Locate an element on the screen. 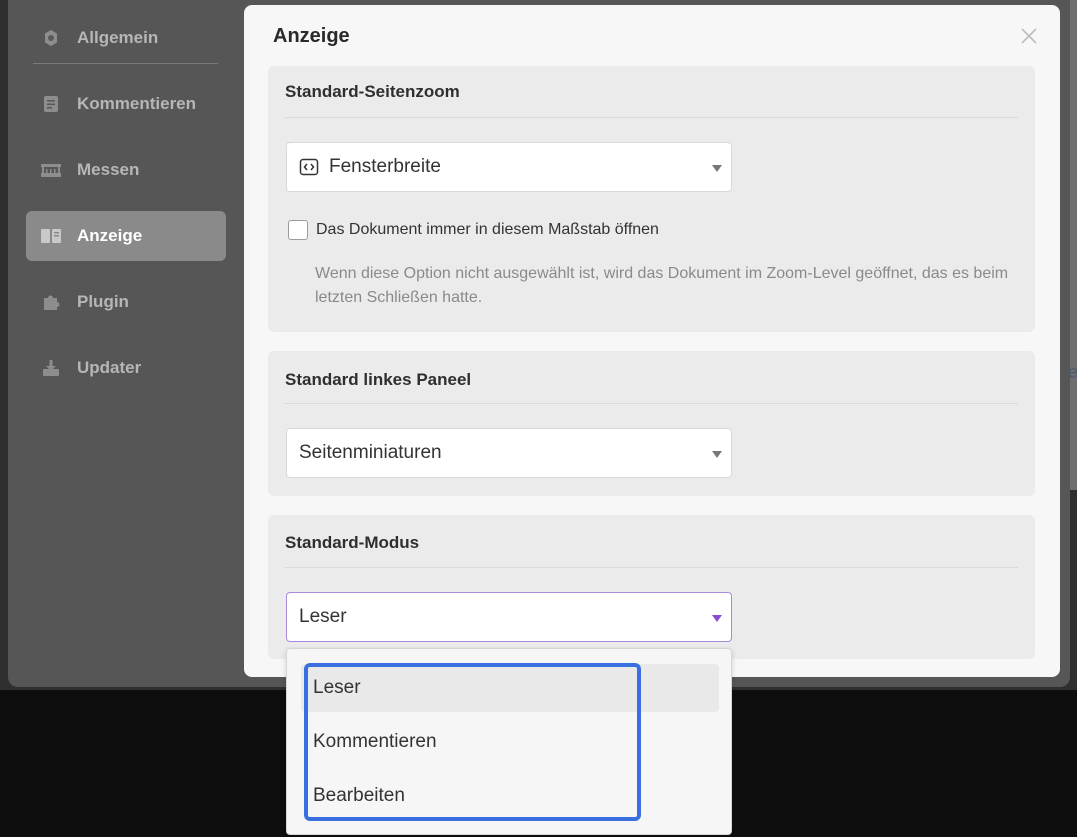 This screenshot has width=1077, height=837. fit-width-icon is located at coordinates (309, 167).